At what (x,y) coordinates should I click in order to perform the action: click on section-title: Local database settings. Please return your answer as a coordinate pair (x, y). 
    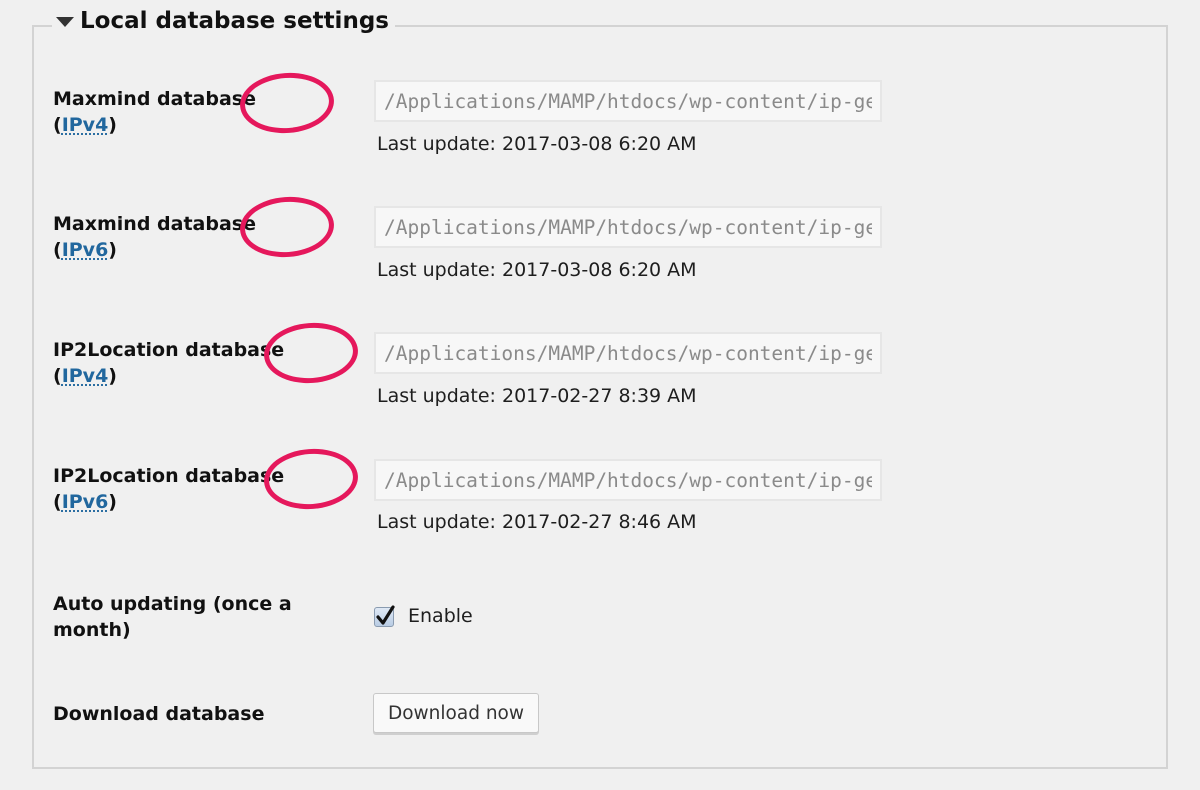
    Looking at the image, I should click on (234, 21).